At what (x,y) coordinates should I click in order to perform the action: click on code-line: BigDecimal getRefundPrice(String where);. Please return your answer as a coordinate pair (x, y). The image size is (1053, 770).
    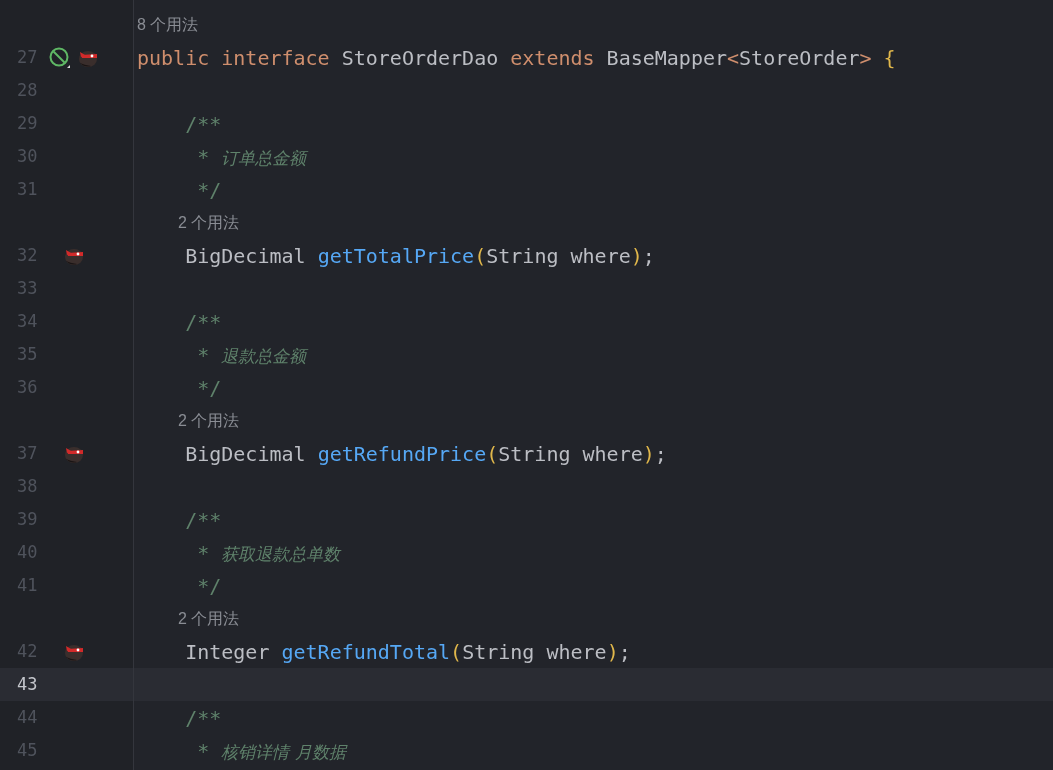
    Looking at the image, I should click on (425, 454).